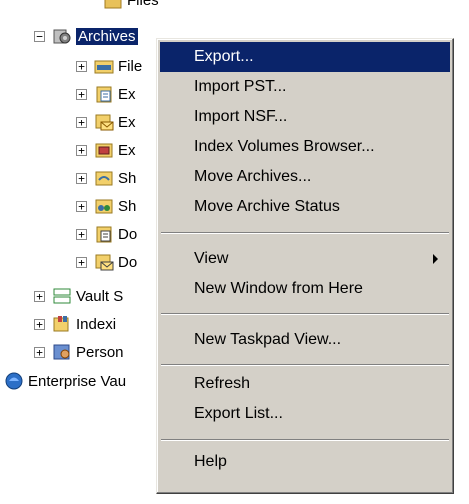 The image size is (469, 504). I want to click on shared-icon, so click(104, 206).